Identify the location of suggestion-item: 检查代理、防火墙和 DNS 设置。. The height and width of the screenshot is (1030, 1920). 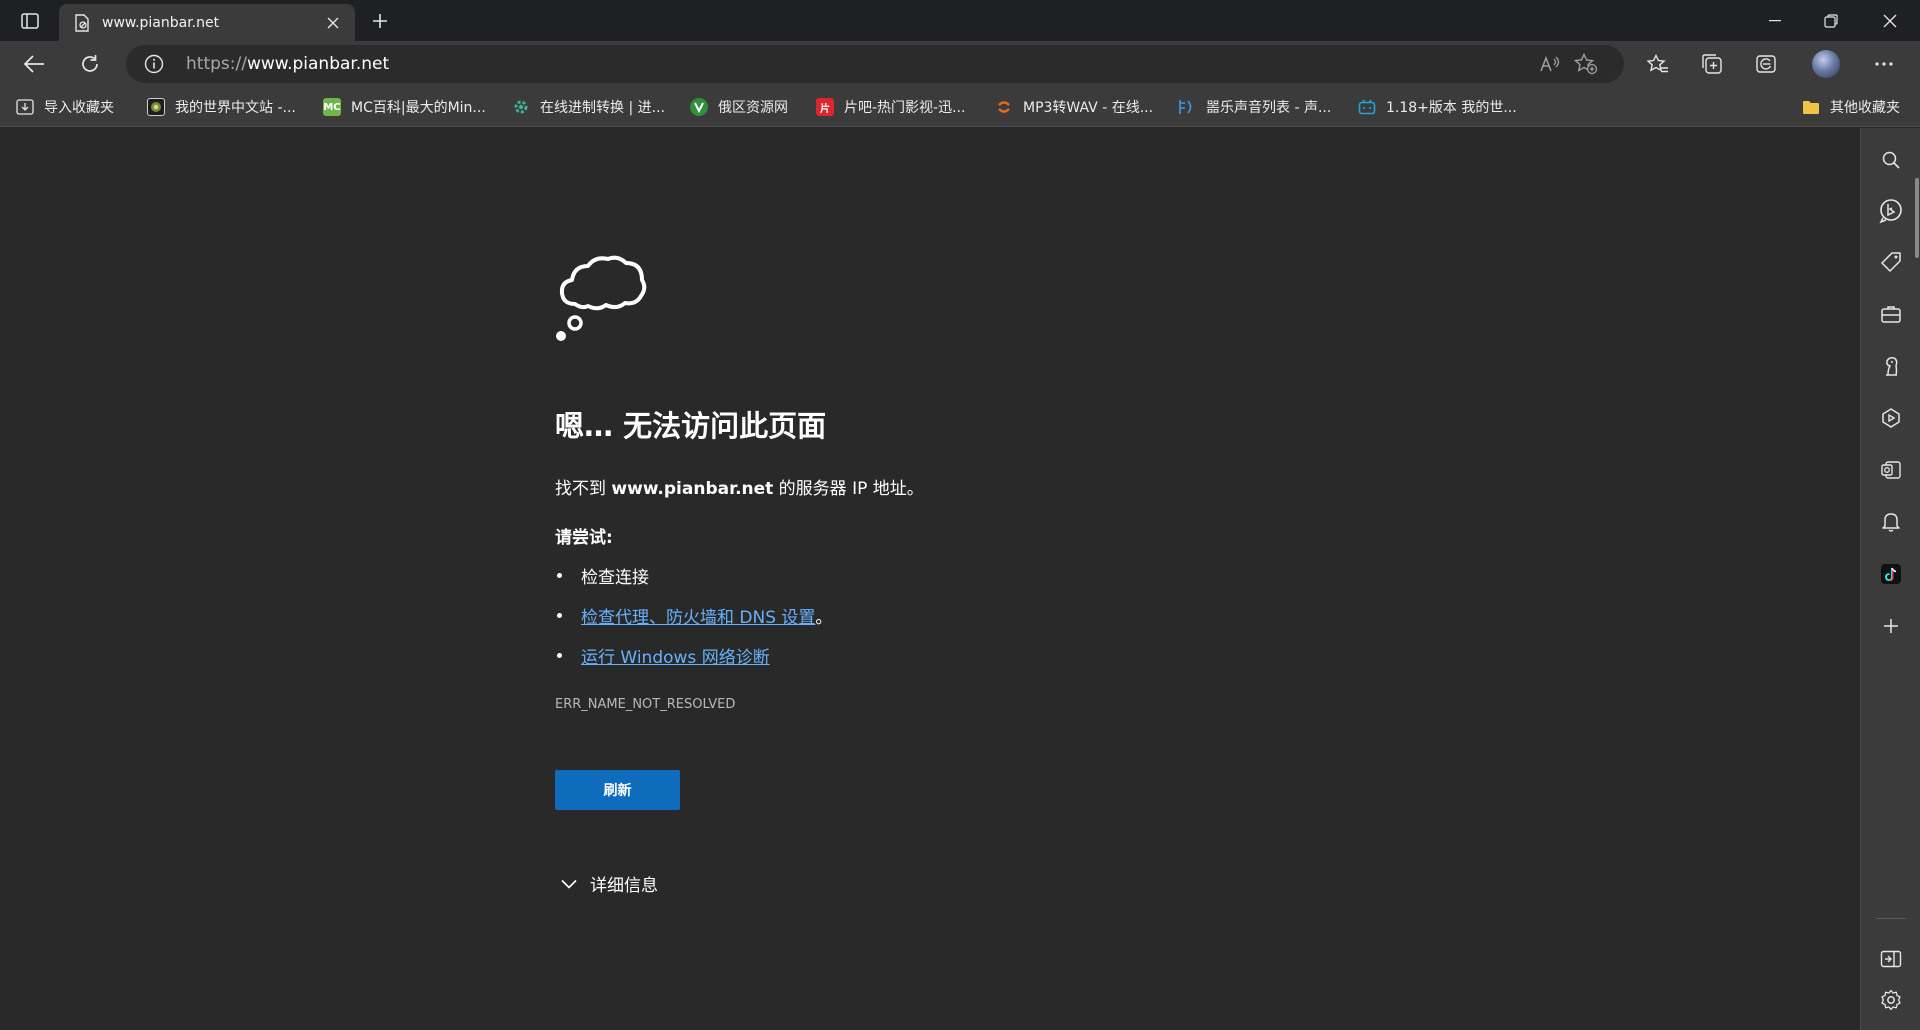
(693, 615).